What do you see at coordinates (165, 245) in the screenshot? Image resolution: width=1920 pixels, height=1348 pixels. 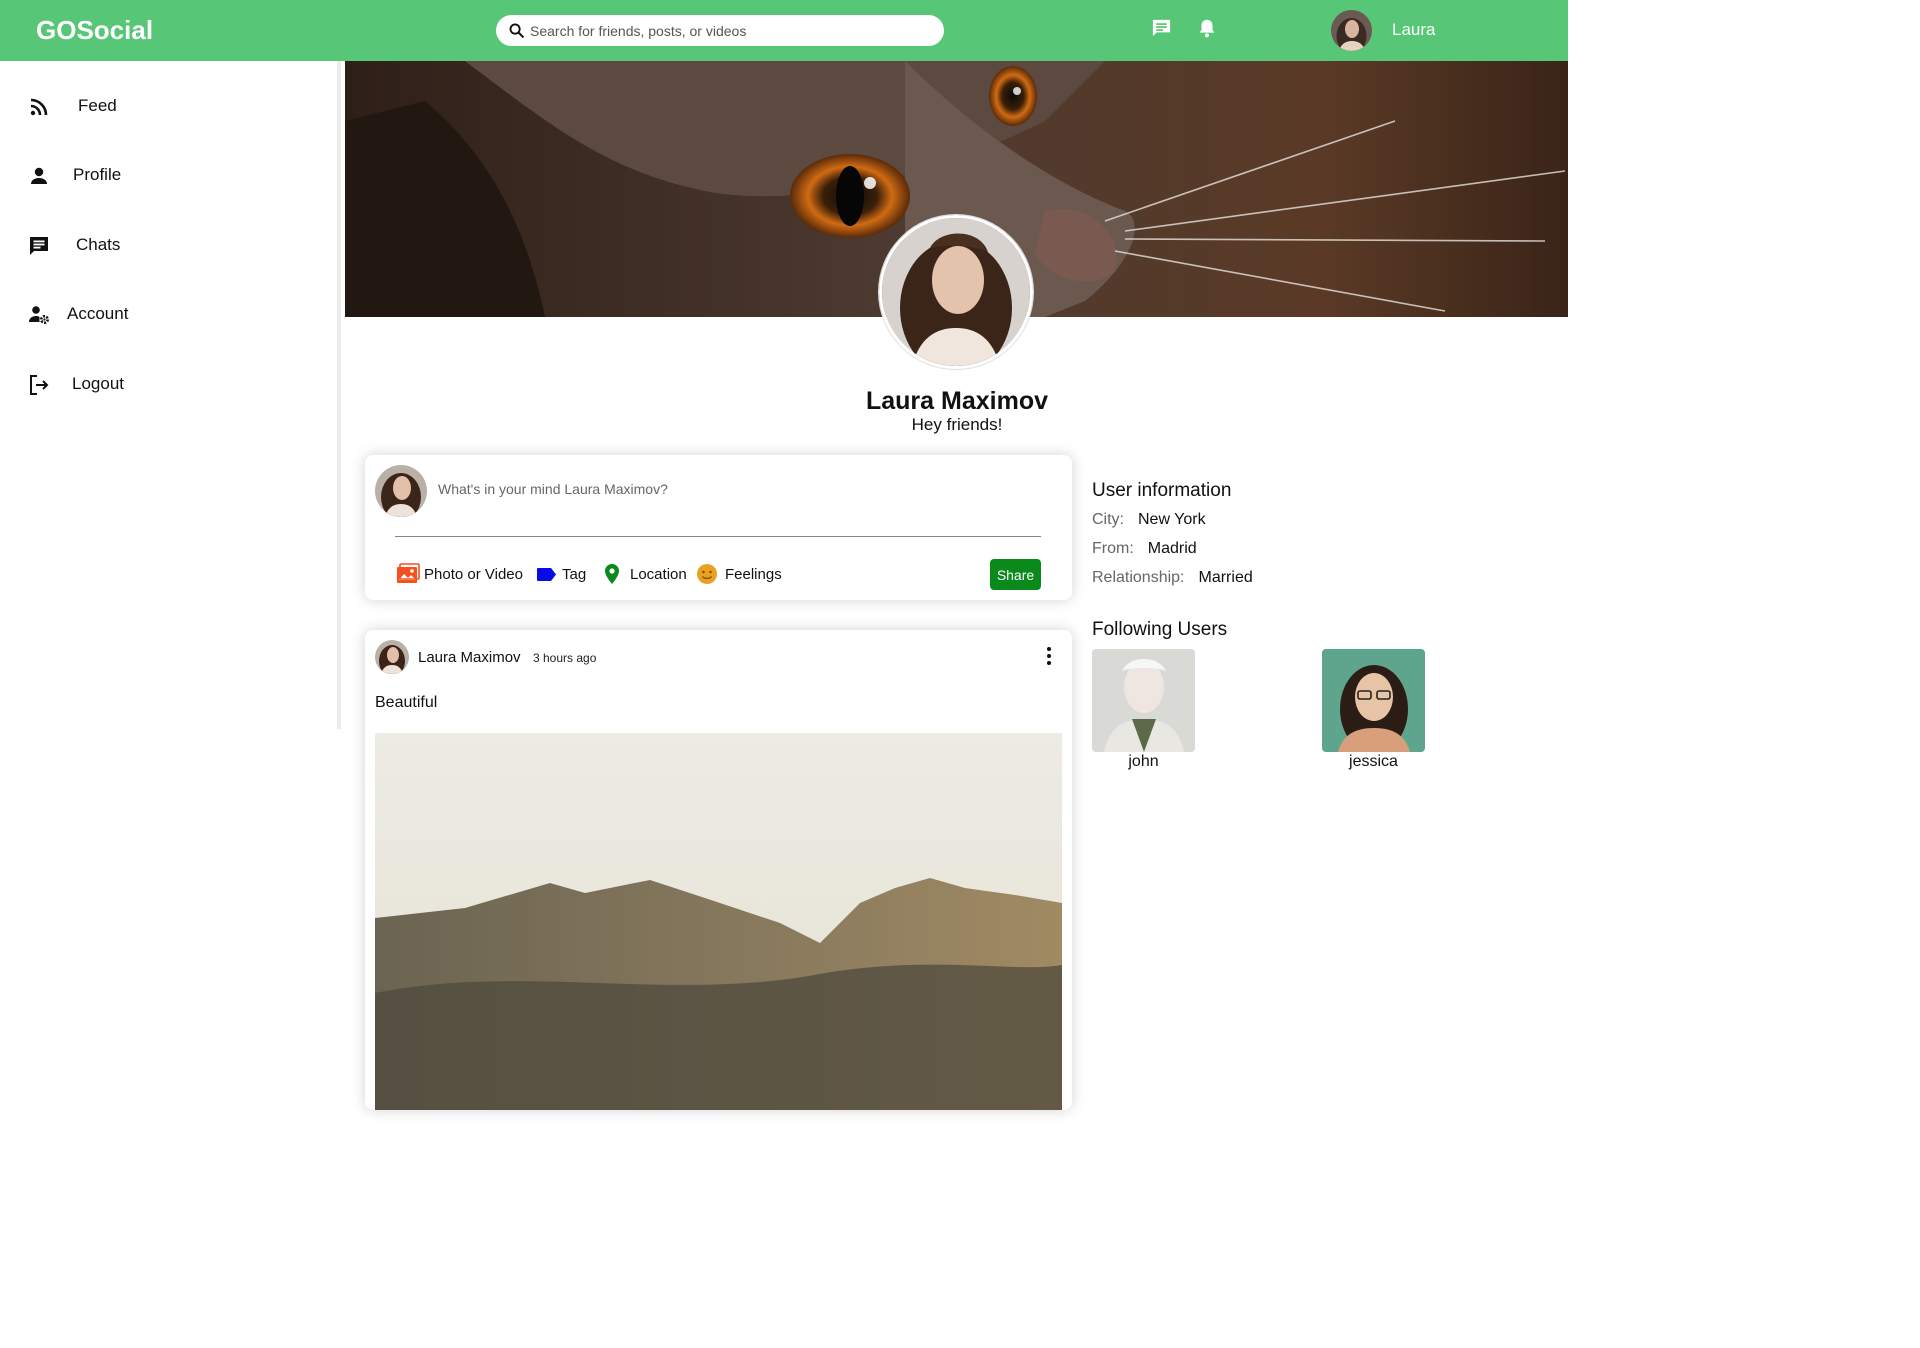 I see `sidebar-item-chats: Chats` at bounding box center [165, 245].